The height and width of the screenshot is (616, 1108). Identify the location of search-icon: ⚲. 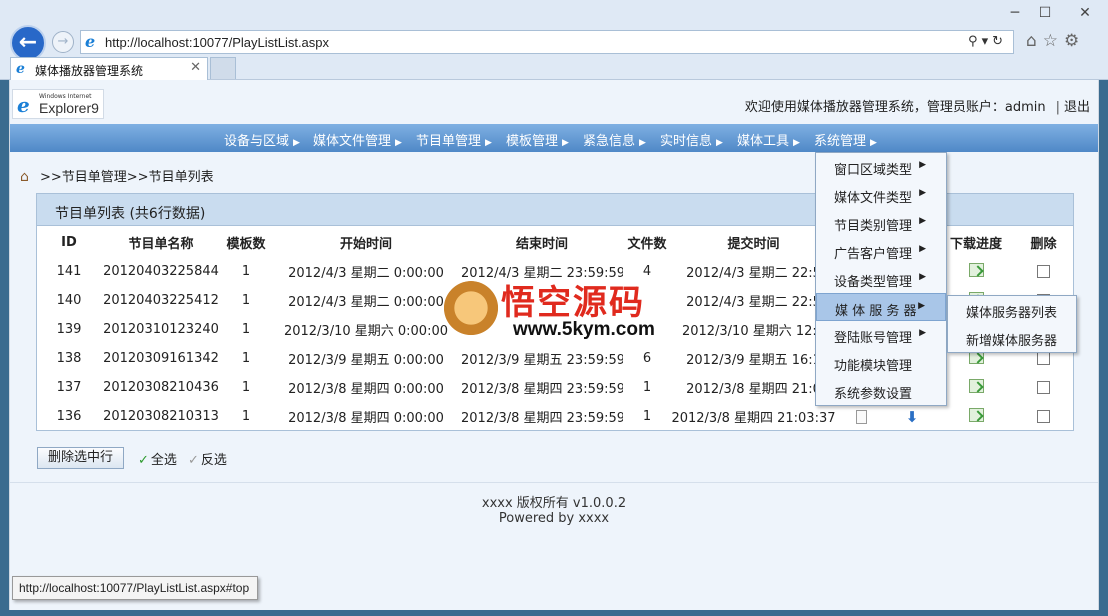
(975, 41).